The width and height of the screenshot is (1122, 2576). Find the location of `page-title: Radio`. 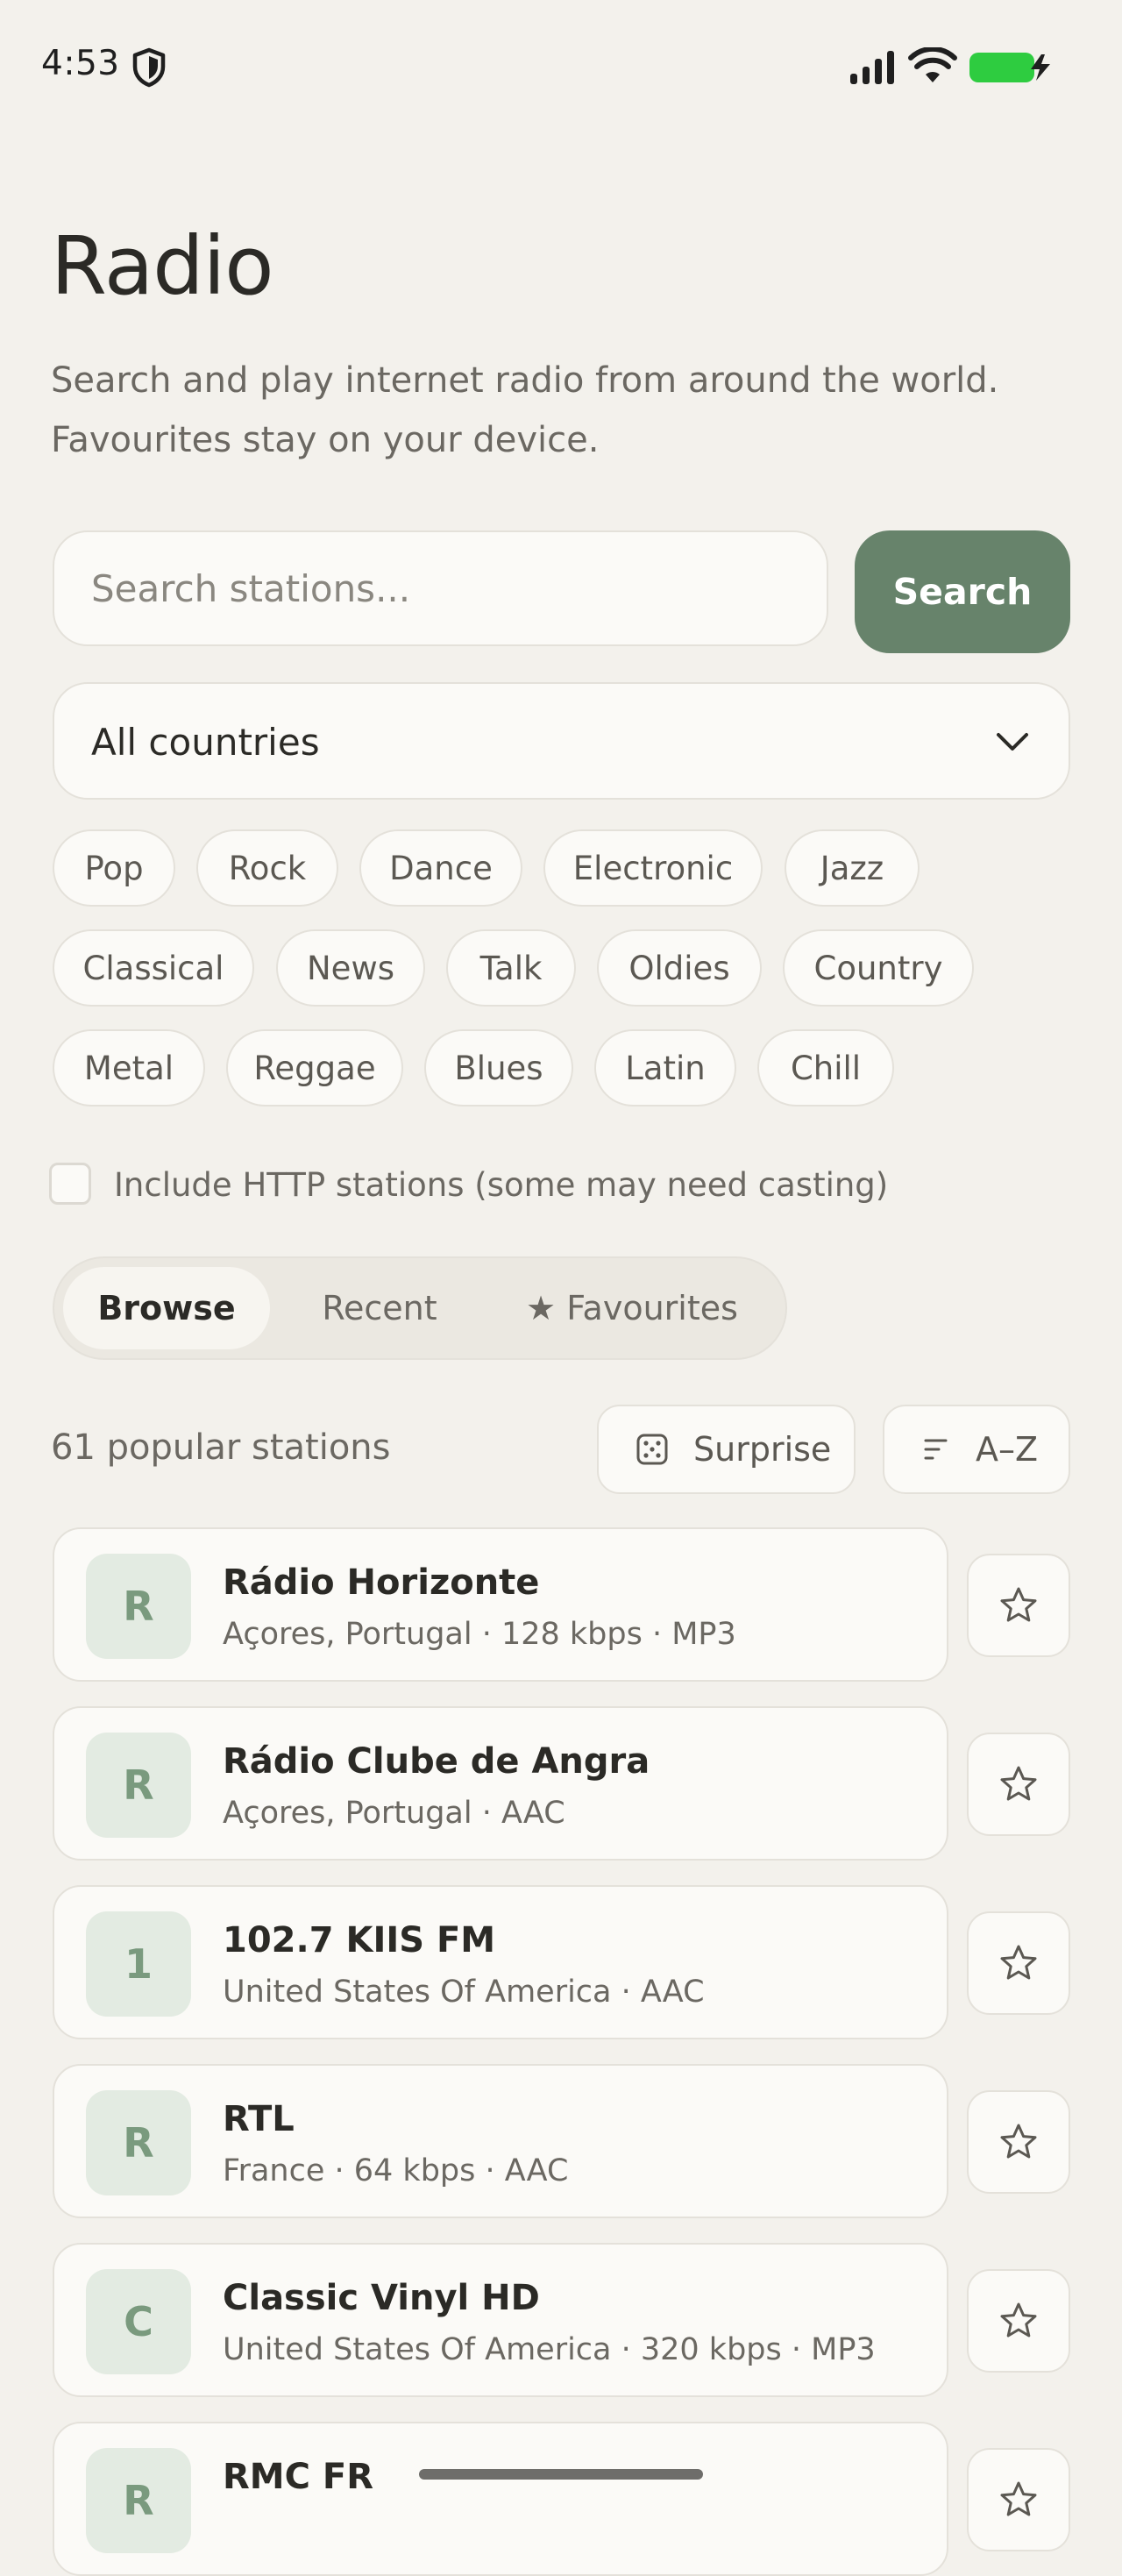

page-title: Radio is located at coordinates (163, 266).